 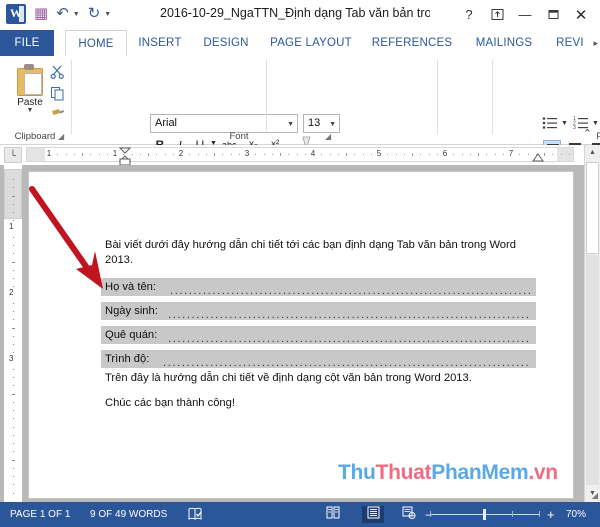 I want to click on cut-icon, so click(x=57, y=73).